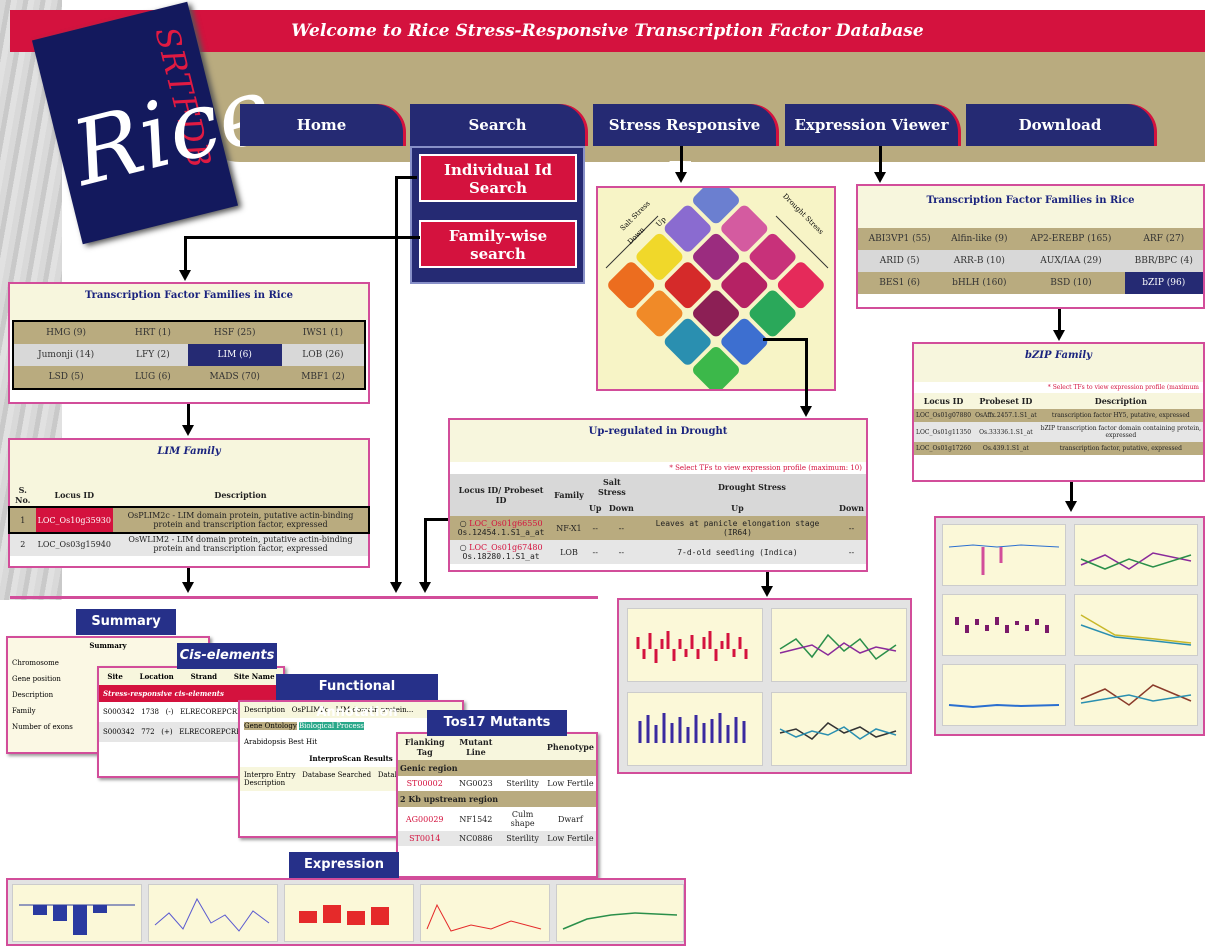  Describe the element at coordinates (322, 355) in the screenshot. I see `family-link: LOB (26)` at that location.